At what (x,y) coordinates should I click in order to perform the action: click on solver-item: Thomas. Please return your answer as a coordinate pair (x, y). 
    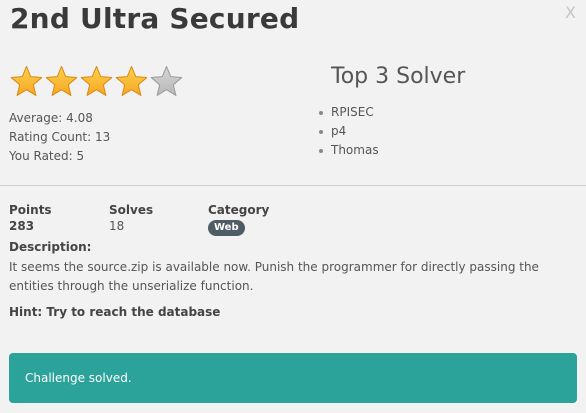
    Looking at the image, I should click on (349, 150).